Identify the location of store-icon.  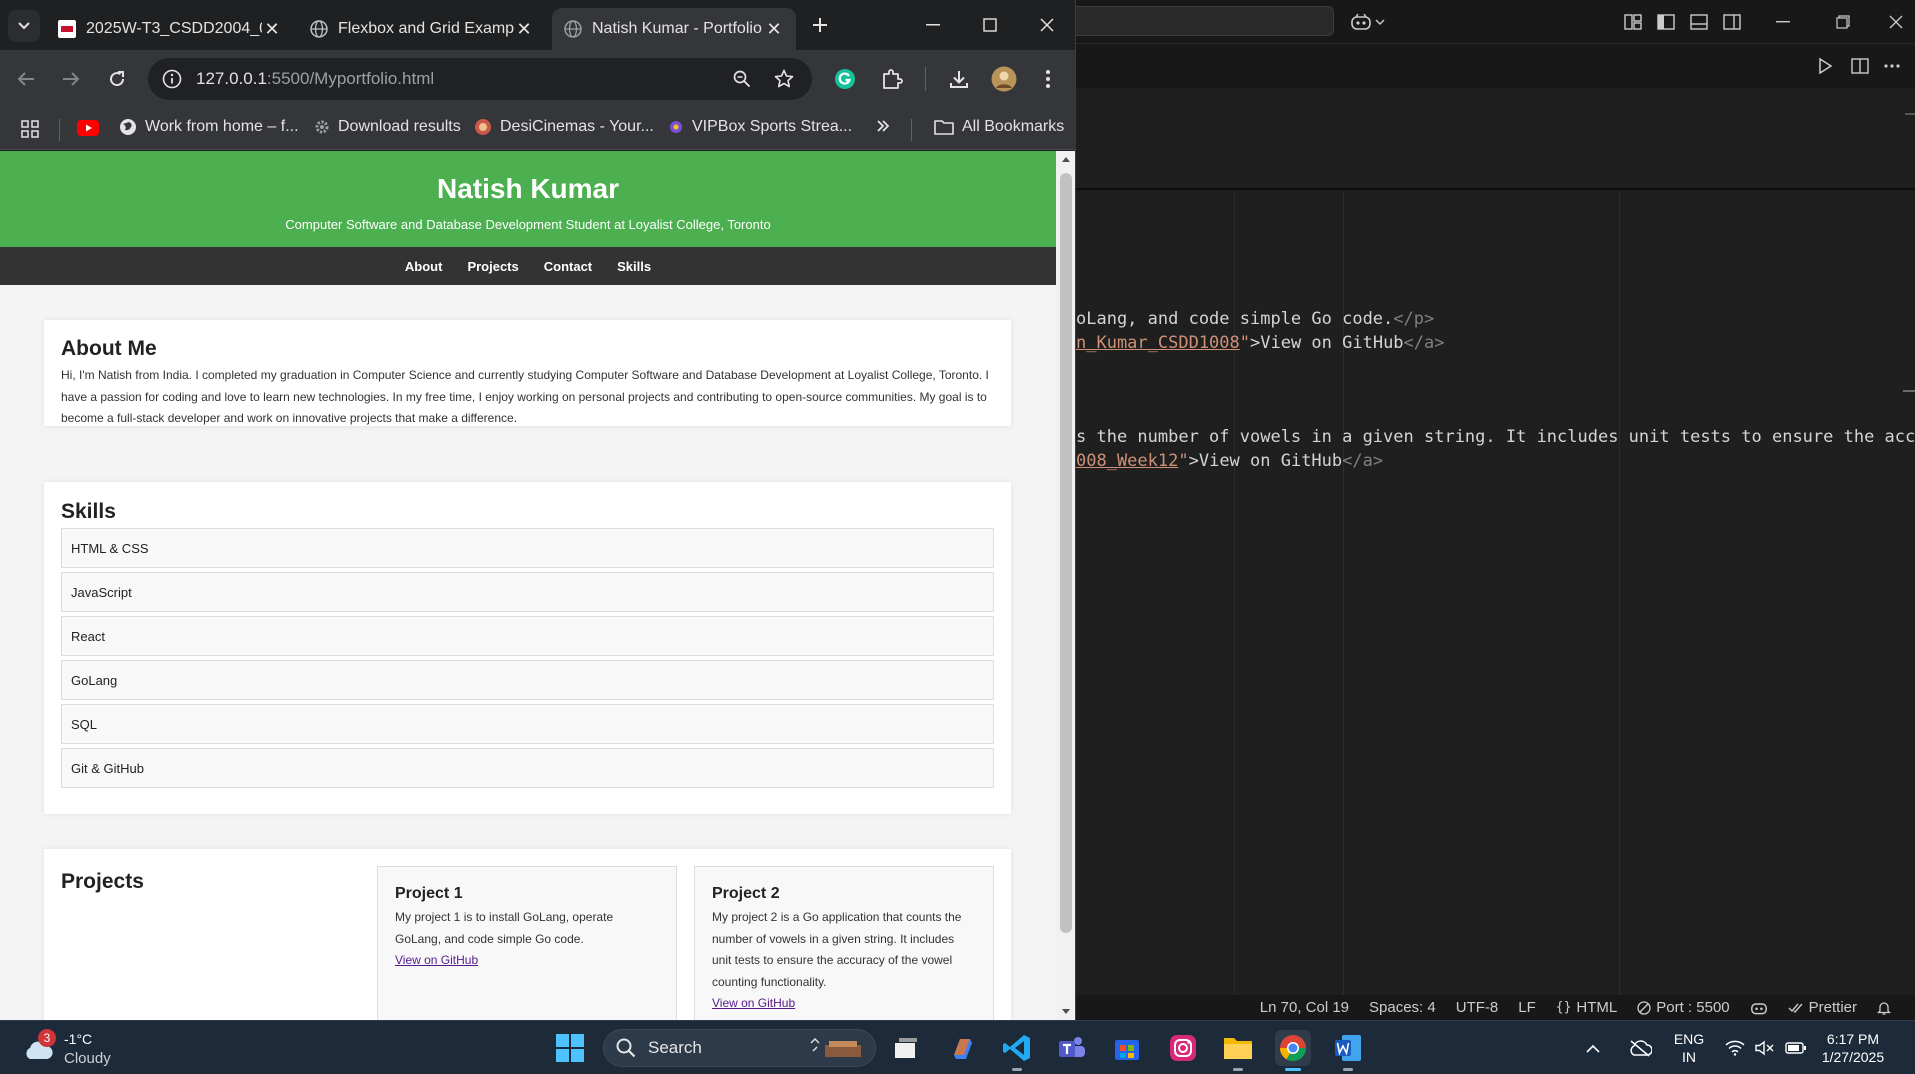
(1127, 1050).